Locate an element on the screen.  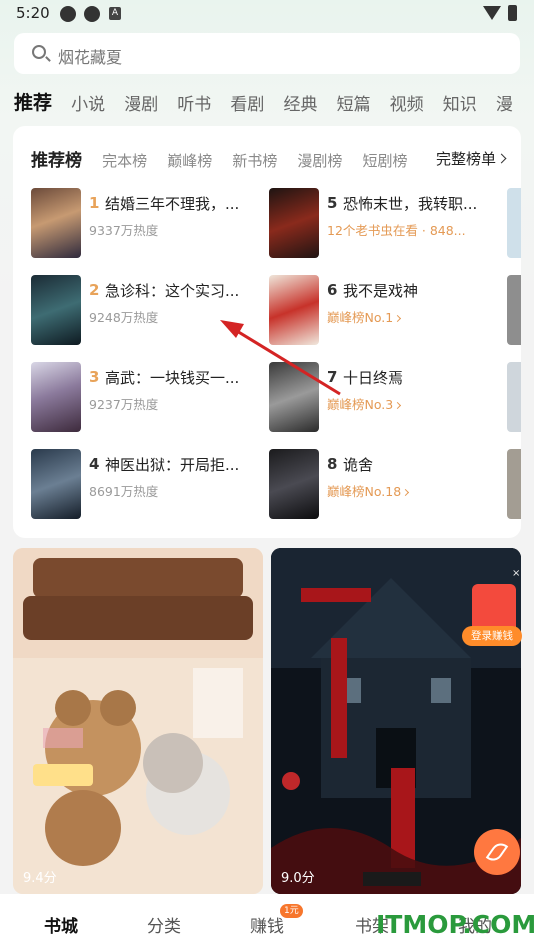
book-rank-badge: 巅峰榜No.18 is located at coordinates (368, 490).